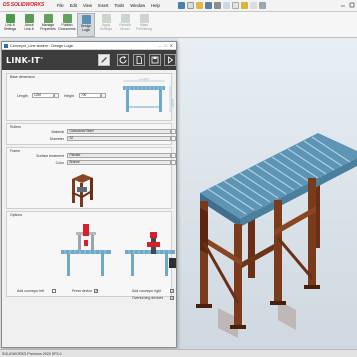  Describe the element at coordinates (235, 5) in the screenshot. I see `select-icon` at that location.